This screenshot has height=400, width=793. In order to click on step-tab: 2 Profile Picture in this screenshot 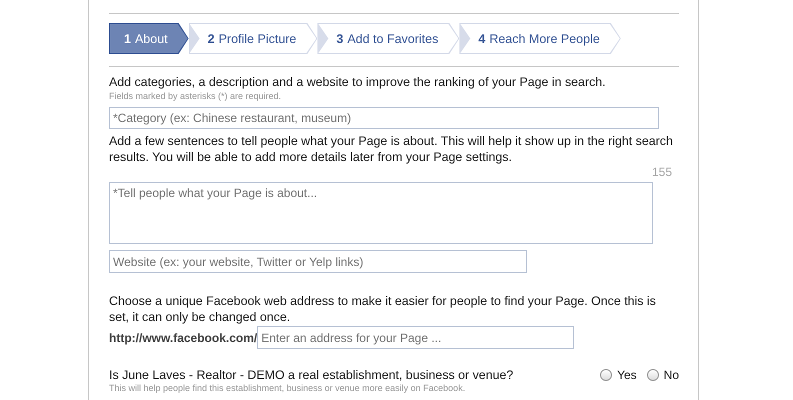, I will do `click(253, 38)`.